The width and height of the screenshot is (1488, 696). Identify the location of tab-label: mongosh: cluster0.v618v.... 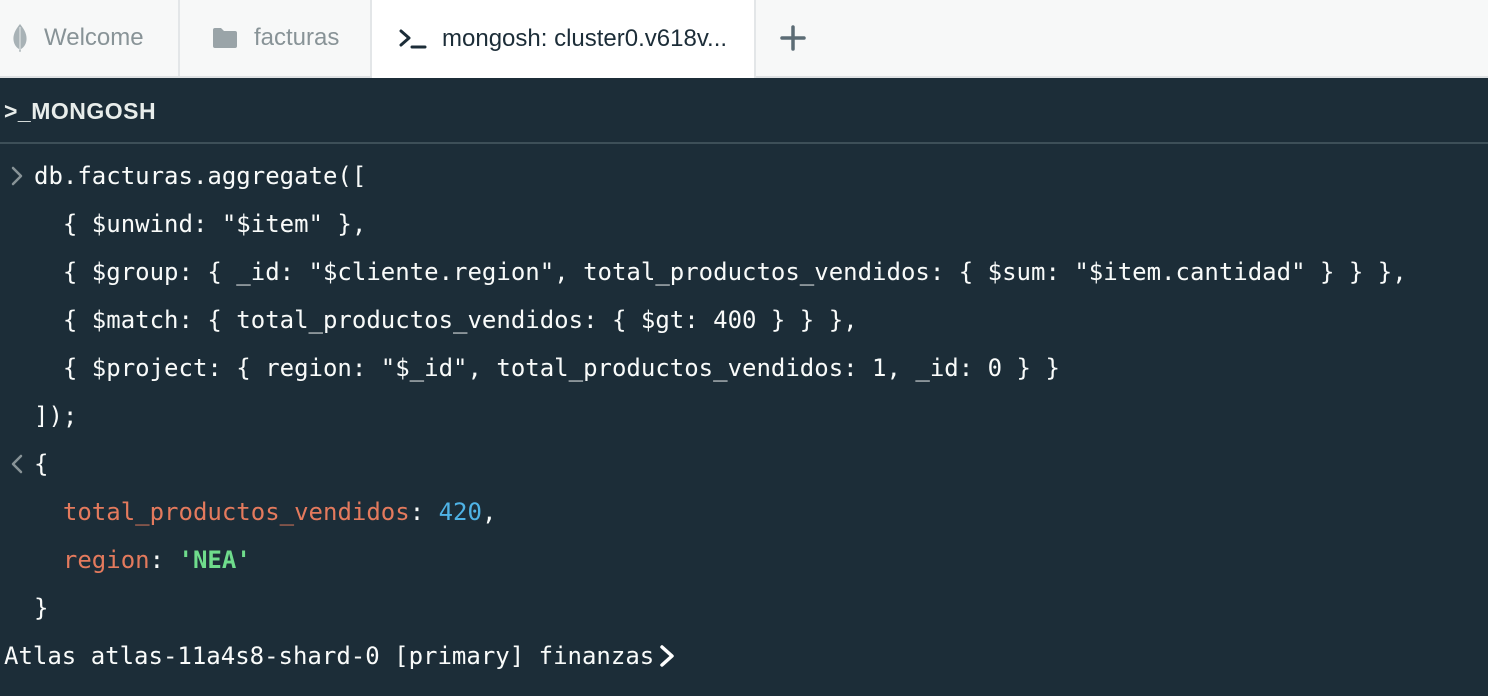
(585, 38).